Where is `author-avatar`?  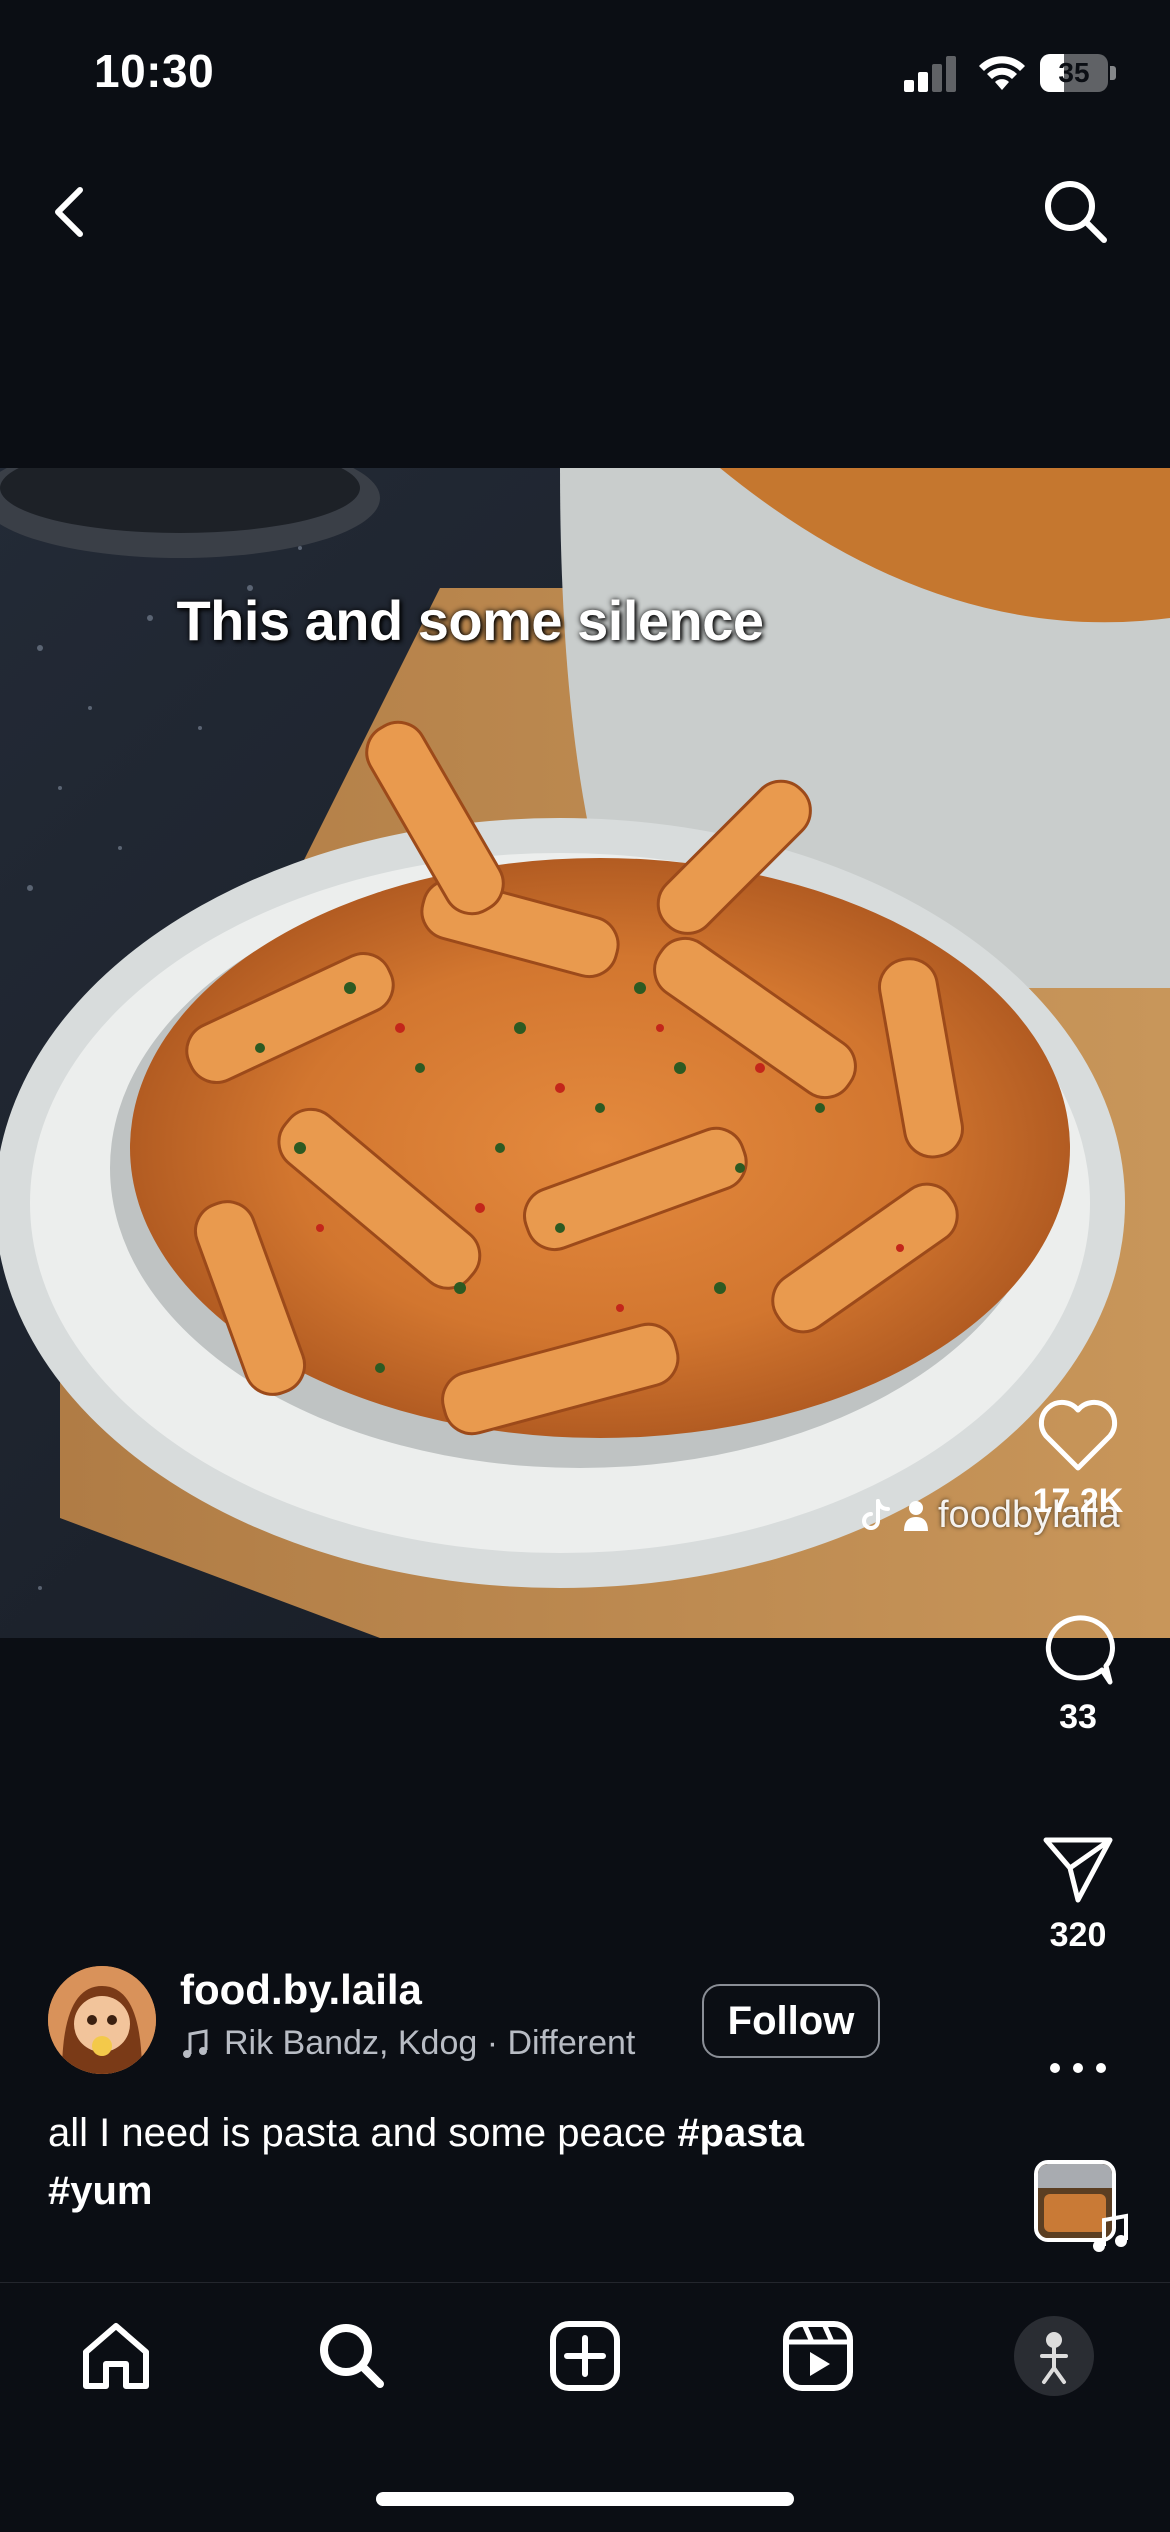 author-avatar is located at coordinates (102, 2020).